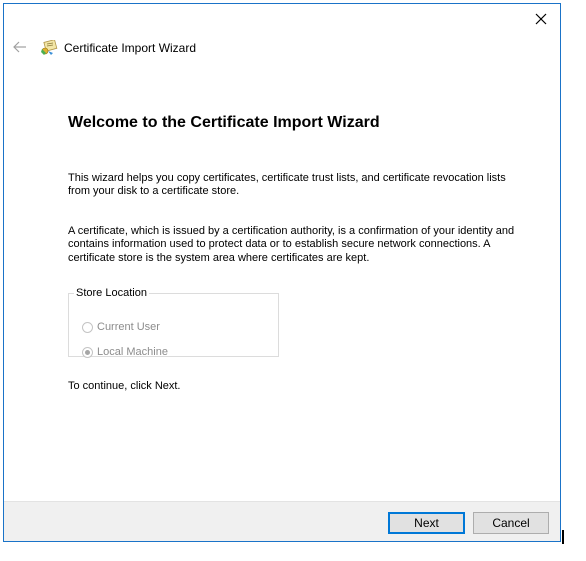 This screenshot has height=561, width=586. I want to click on button-bar: Next Cancel, so click(282, 521).